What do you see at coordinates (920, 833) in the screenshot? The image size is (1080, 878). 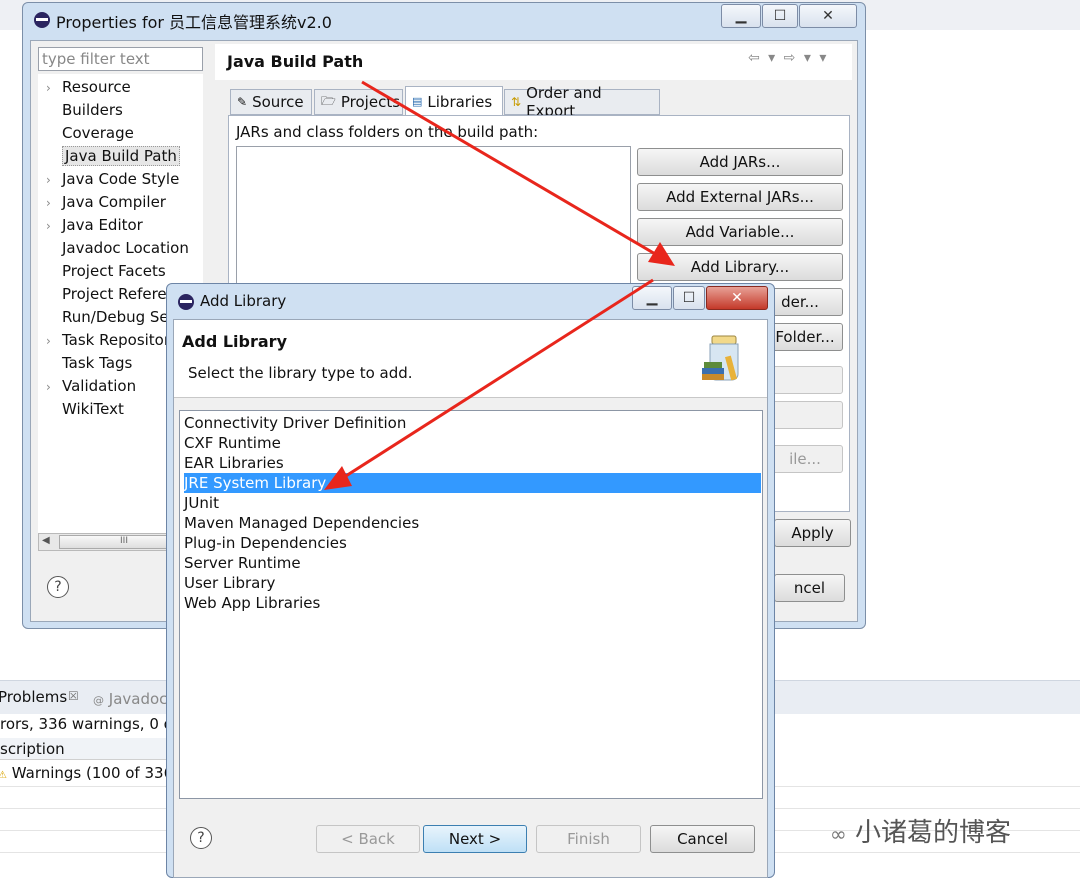 I see `watermark: ∞ 小诸葛的博客` at bounding box center [920, 833].